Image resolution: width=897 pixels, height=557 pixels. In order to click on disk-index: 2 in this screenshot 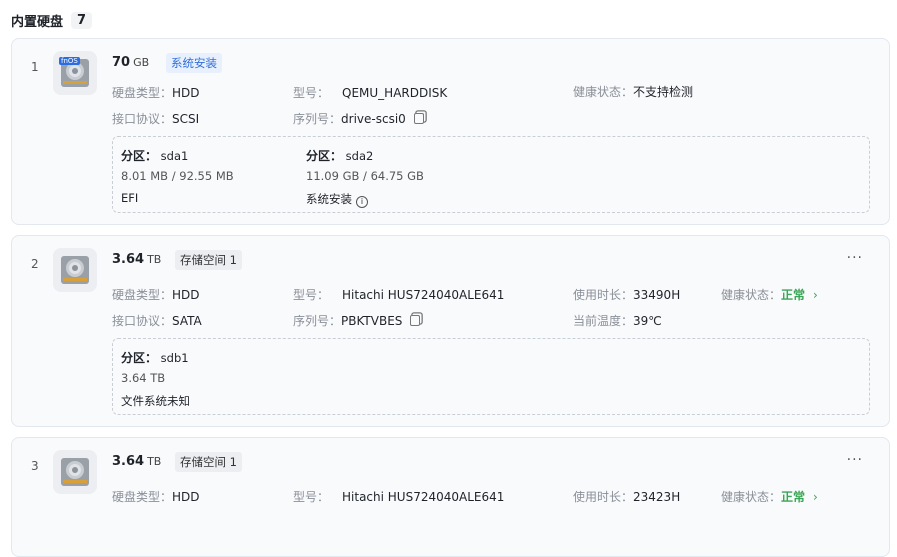, I will do `click(35, 264)`.